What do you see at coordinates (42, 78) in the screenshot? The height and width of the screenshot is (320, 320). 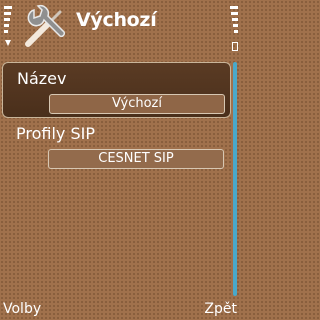 I see `setting-label-name: Název` at bounding box center [42, 78].